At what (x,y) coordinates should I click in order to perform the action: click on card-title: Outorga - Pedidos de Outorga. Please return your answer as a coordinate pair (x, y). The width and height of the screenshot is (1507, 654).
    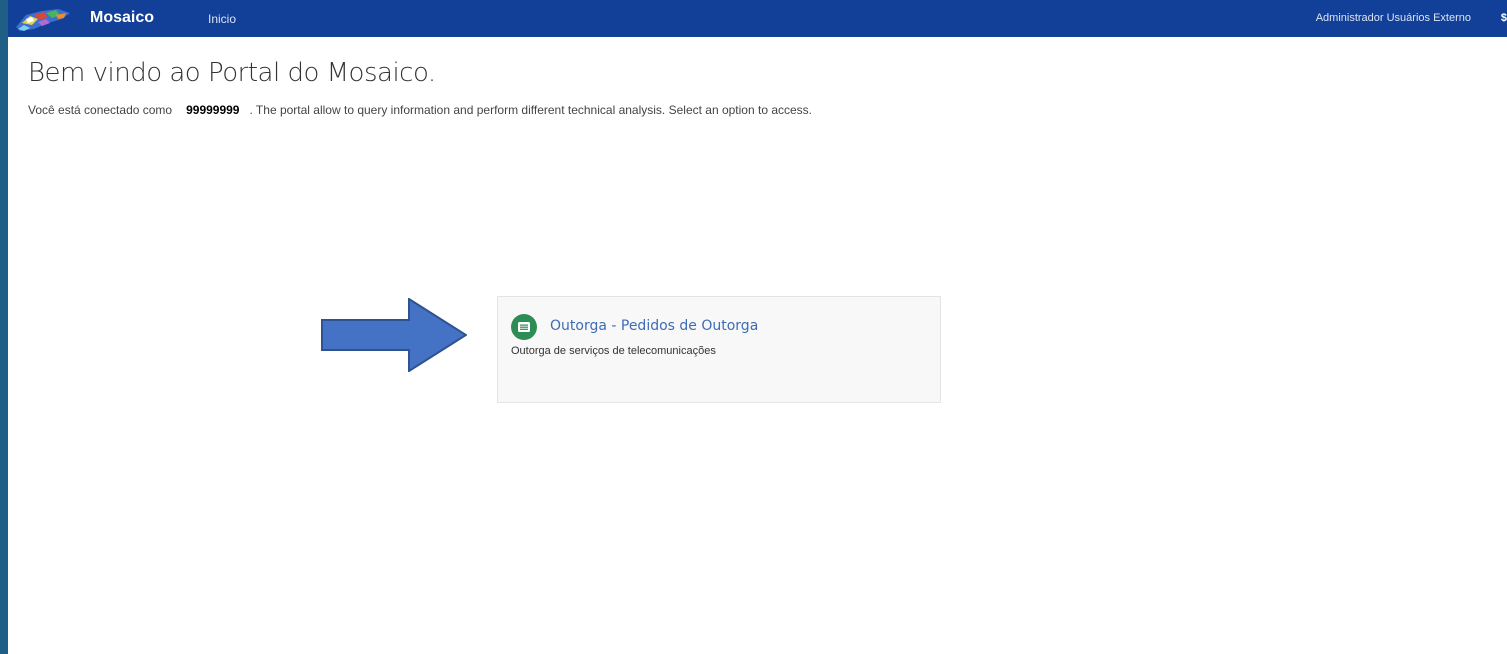
    Looking at the image, I should click on (654, 326).